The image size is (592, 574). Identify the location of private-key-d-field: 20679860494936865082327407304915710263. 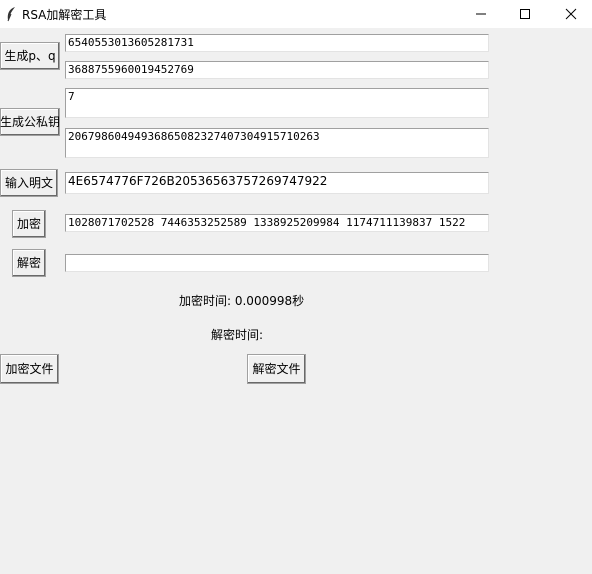
(277, 143).